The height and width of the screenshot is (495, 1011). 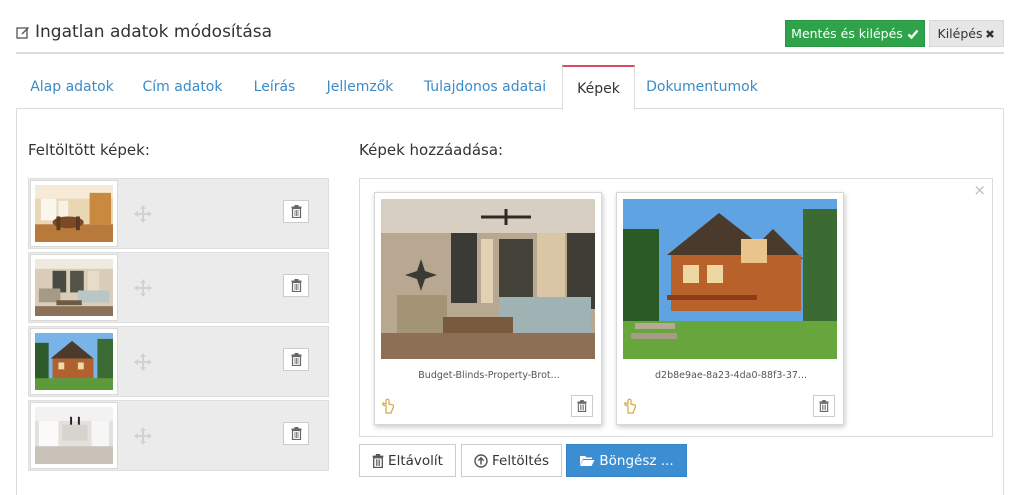 I want to click on tab-tulajdonos-adatai: Tulajdonos adatai, so click(x=485, y=87).